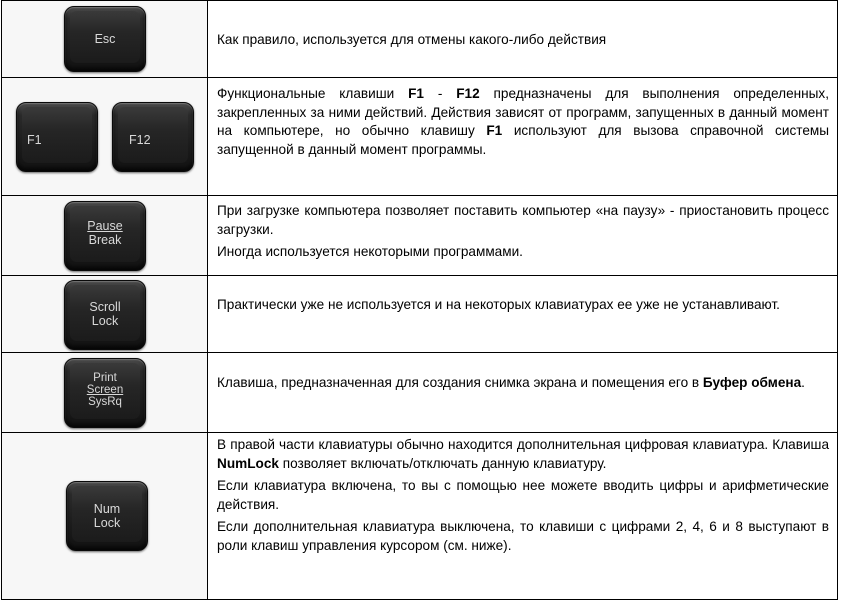 The height and width of the screenshot is (602, 841). What do you see at coordinates (105, 240) in the screenshot?
I see `key-label-bottom: Break` at bounding box center [105, 240].